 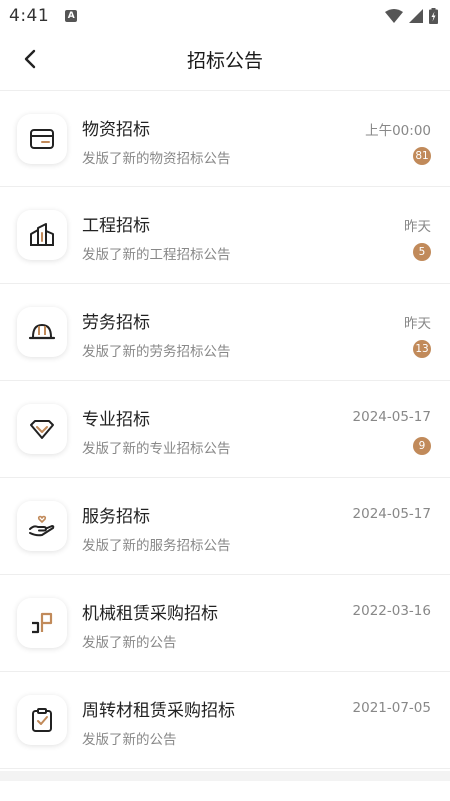 I want to click on app-header: 招标公告, so click(x=225, y=59).